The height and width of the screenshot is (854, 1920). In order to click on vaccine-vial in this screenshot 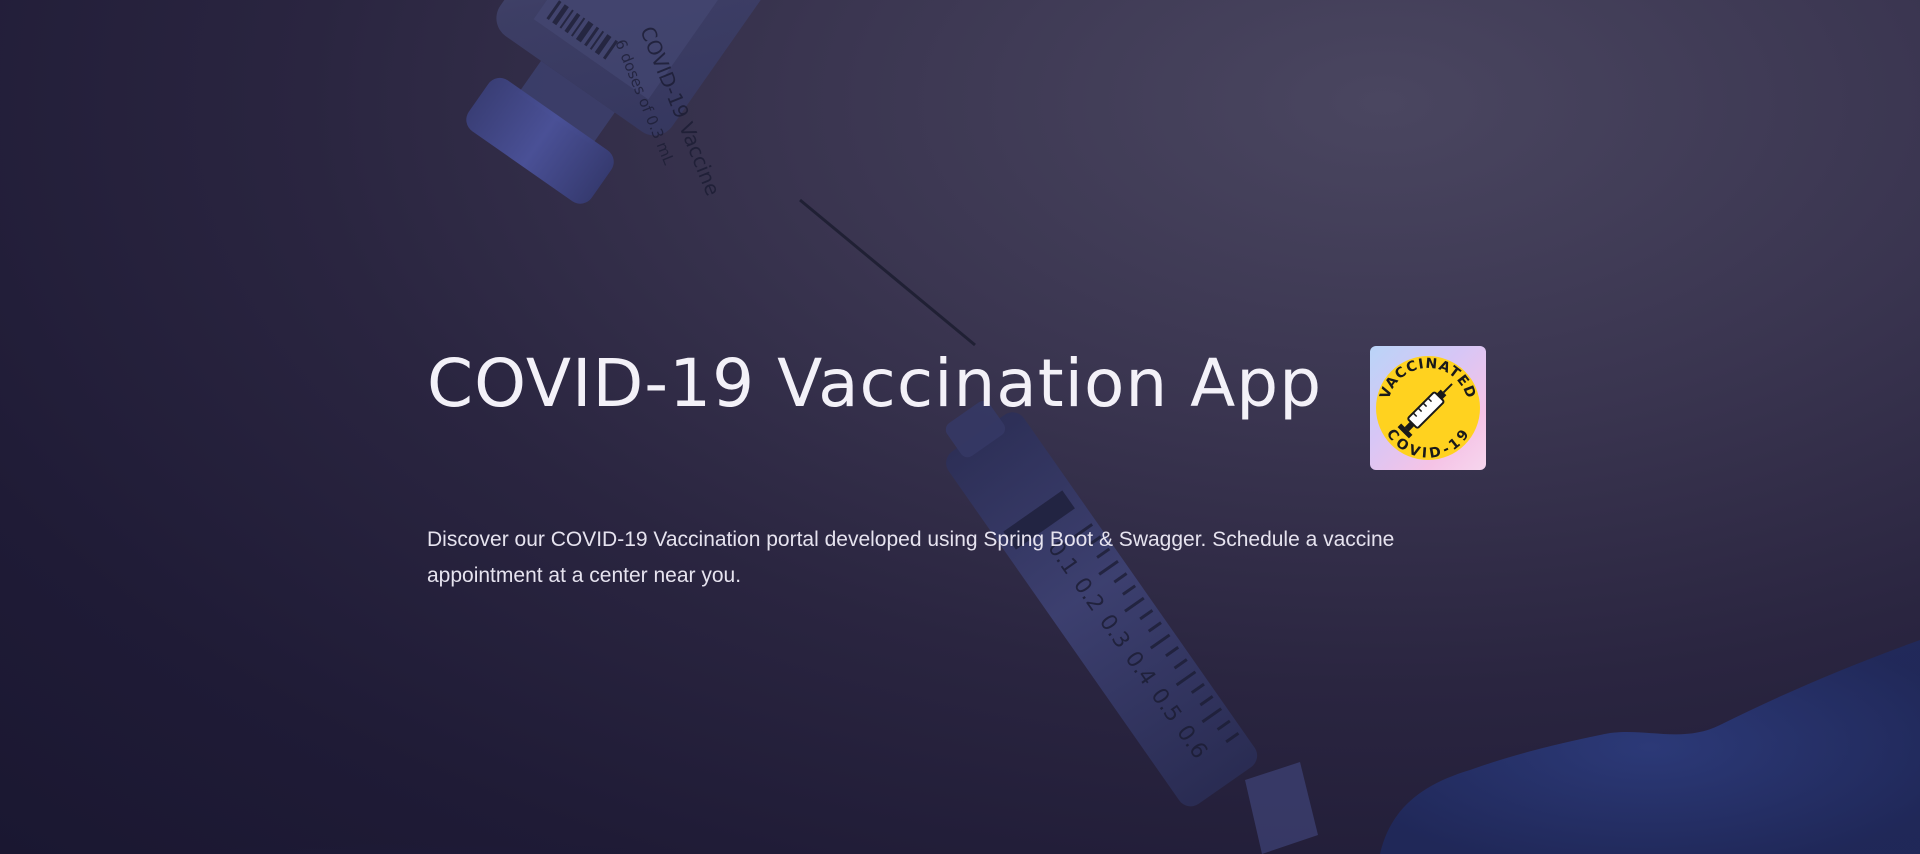, I will do `click(630, 102)`.